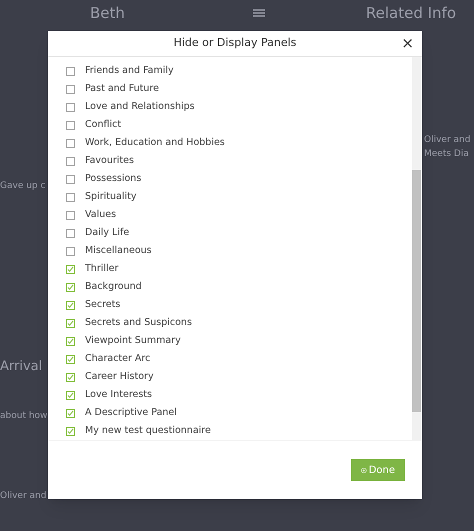  Describe the element at coordinates (239, 395) in the screenshot. I see `panel-option: Love Interests` at that location.